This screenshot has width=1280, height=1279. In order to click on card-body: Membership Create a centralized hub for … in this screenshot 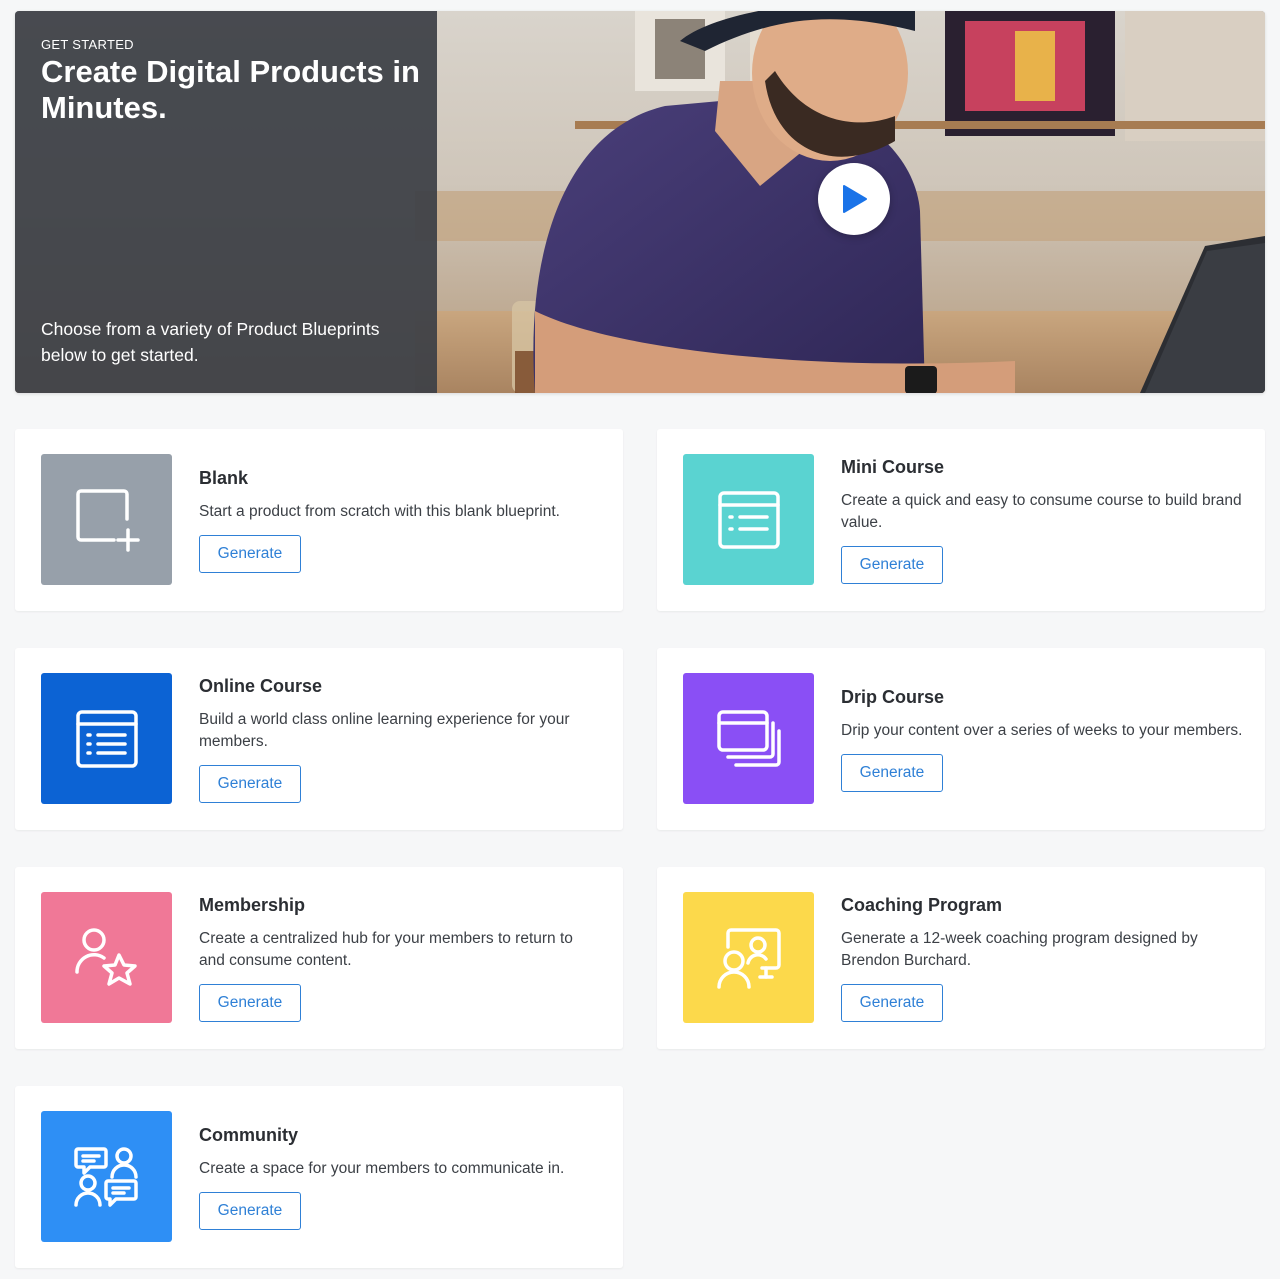, I will do `click(401, 958)`.